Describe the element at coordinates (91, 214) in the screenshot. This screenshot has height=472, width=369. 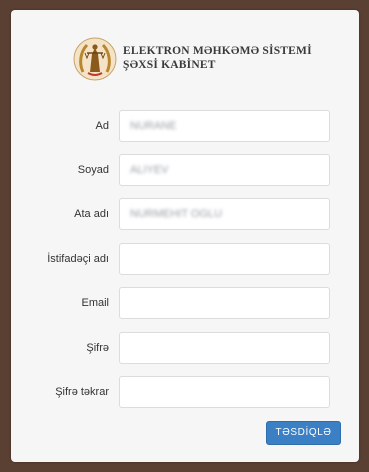
I see `patronymic-label: Ata adı` at that location.